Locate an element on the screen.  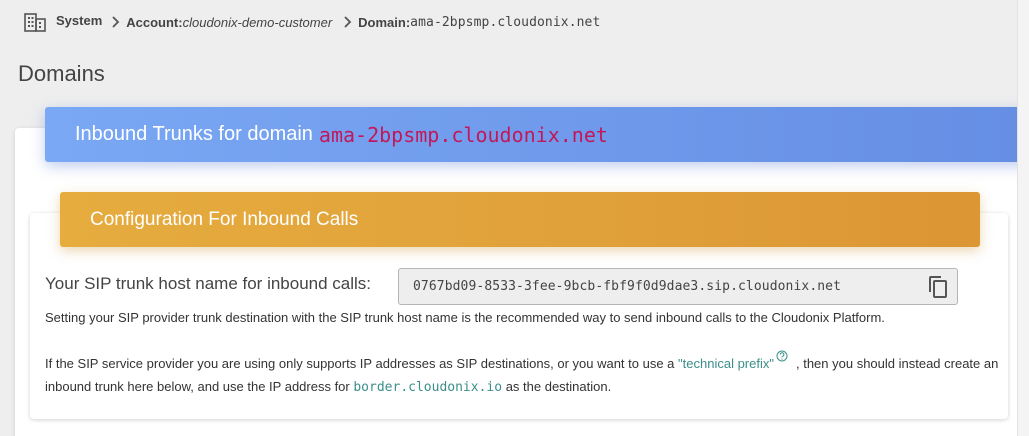
description-text: as the destination. is located at coordinates (557, 386).